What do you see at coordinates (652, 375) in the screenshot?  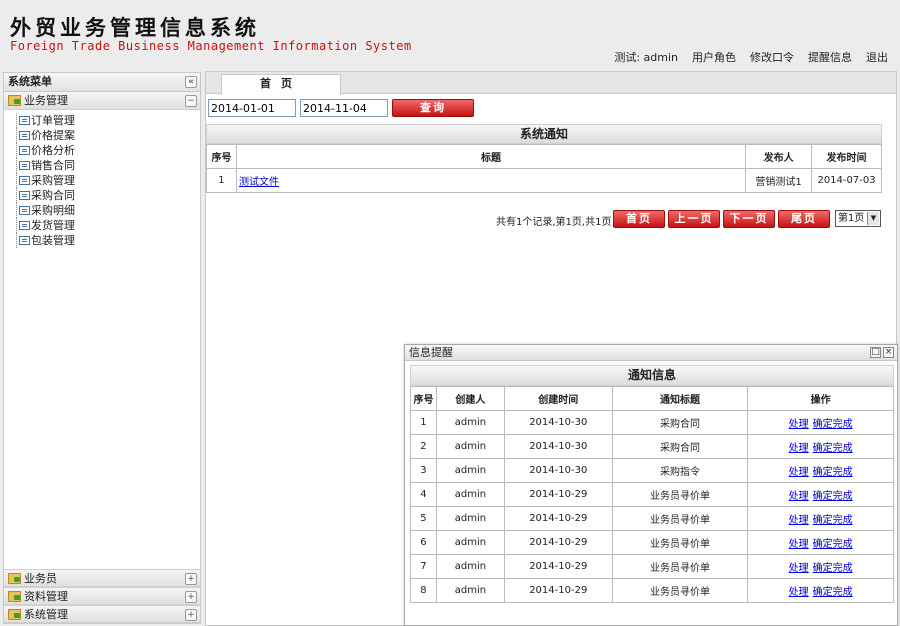 I see `popup-table-title: 通知信息` at bounding box center [652, 375].